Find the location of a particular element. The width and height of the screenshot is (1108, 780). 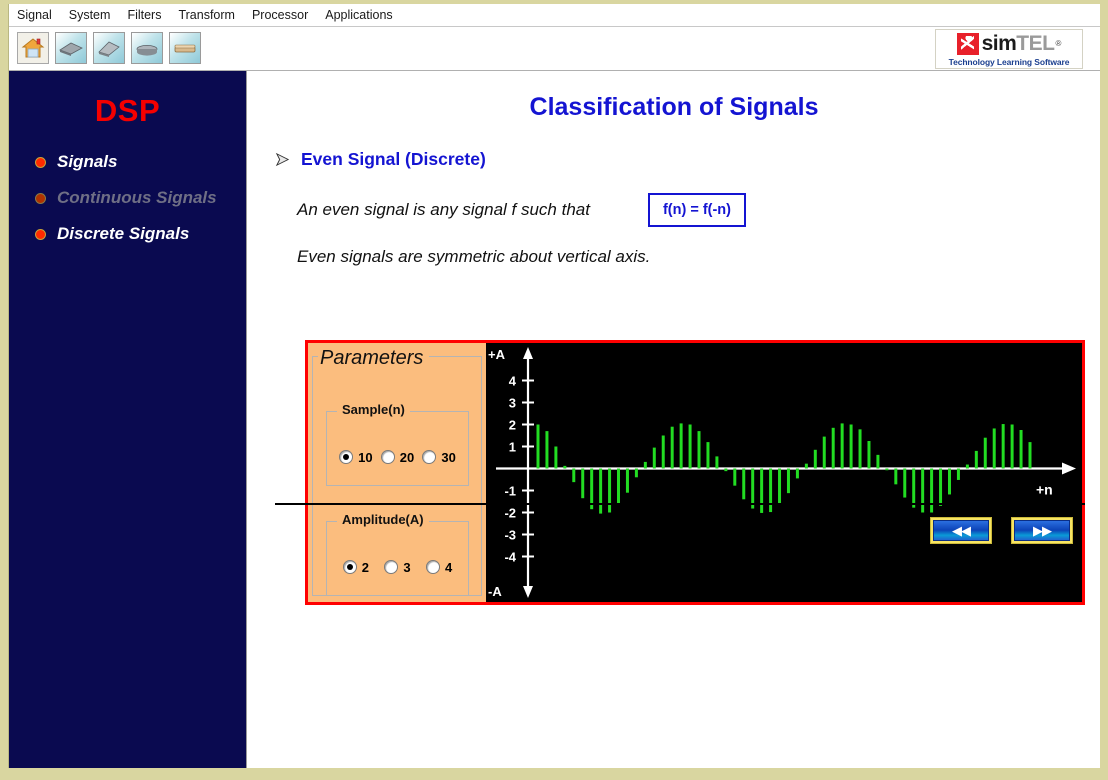

amplitude-option-2: 2 is located at coordinates (355, 567).